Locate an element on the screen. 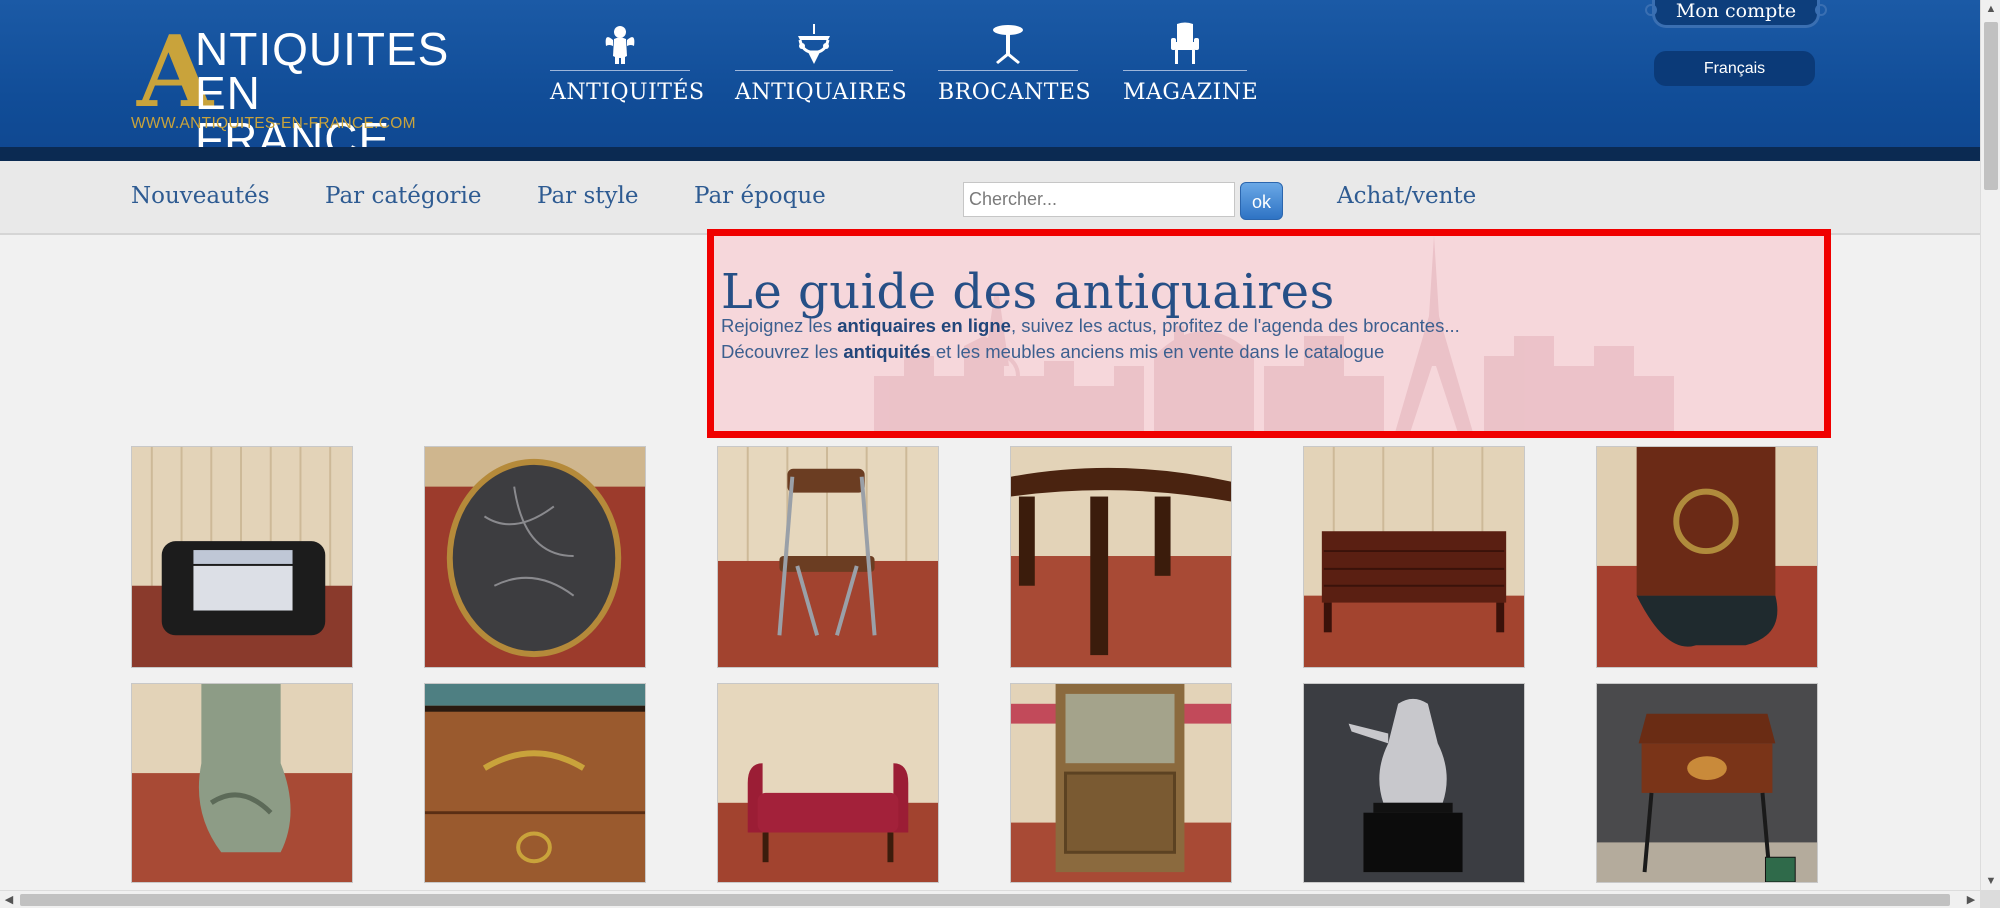  nav-label: MAGAZINE is located at coordinates (1191, 92).